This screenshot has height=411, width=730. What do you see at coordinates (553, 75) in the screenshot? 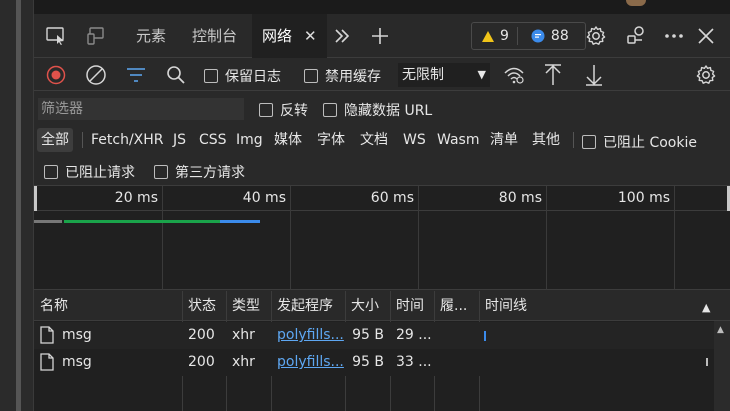
I see `import-har-icon` at bounding box center [553, 75].